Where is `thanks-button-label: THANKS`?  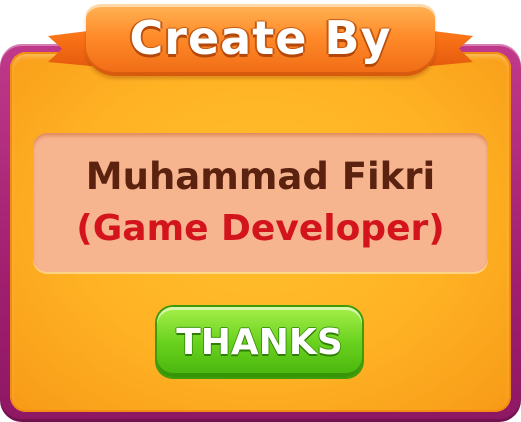 thanks-button-label: THANKS is located at coordinates (259, 342).